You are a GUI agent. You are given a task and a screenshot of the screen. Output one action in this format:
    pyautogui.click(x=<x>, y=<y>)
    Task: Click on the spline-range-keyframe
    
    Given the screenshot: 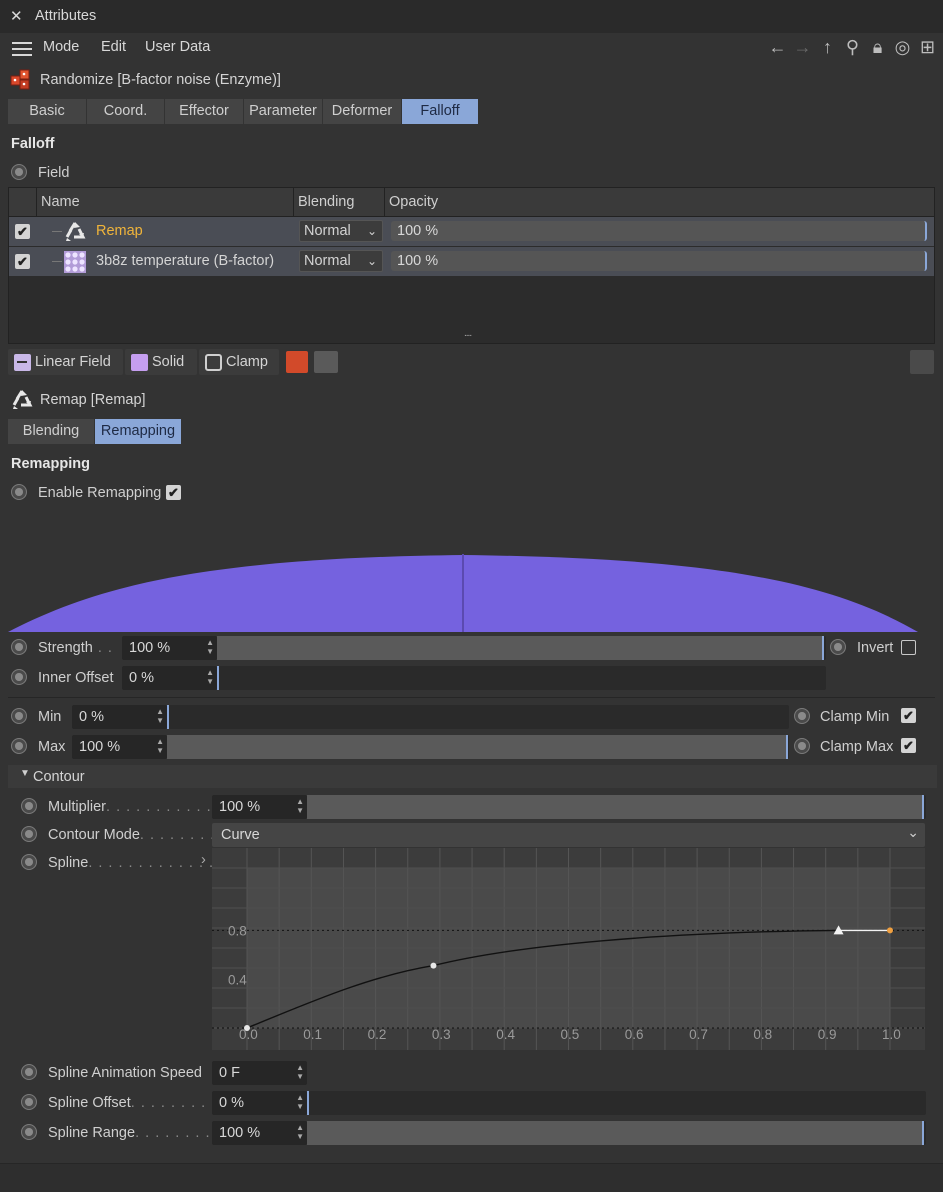 What is the action you would take?
    pyautogui.click(x=29, y=1132)
    